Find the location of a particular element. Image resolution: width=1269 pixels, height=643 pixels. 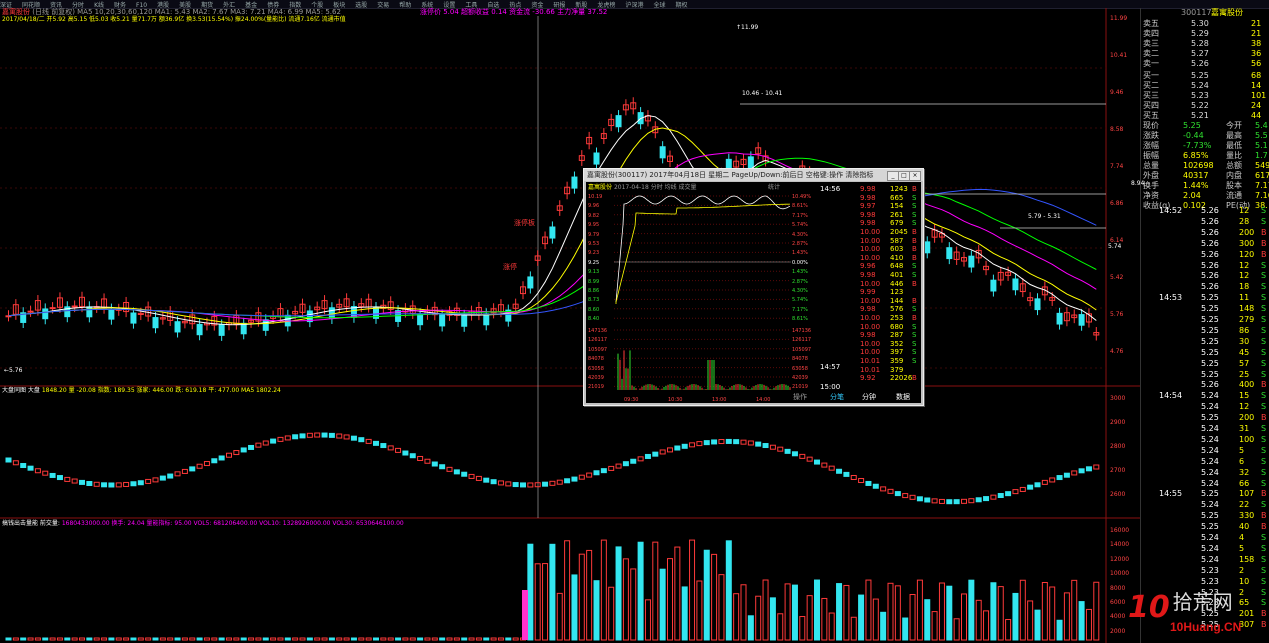

bid-row: 买一 5.25 68 is located at coordinates (1205, 76).